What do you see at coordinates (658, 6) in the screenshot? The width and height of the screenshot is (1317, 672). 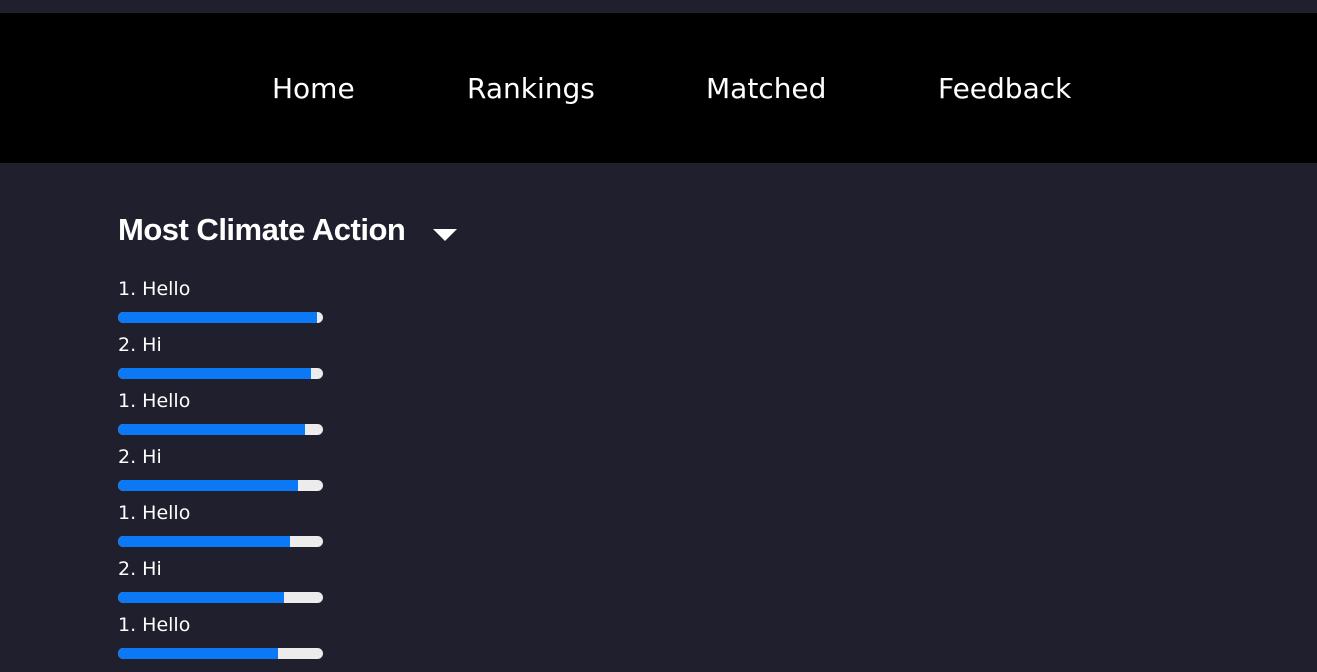 I see `top-strip` at bounding box center [658, 6].